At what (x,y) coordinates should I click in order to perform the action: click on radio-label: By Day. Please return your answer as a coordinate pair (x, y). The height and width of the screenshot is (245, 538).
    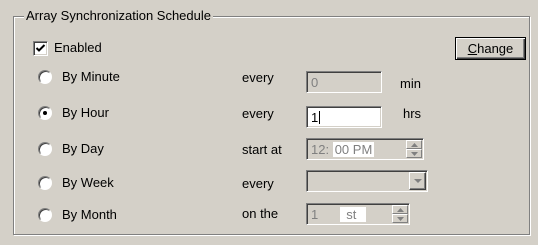
    Looking at the image, I should click on (83, 148).